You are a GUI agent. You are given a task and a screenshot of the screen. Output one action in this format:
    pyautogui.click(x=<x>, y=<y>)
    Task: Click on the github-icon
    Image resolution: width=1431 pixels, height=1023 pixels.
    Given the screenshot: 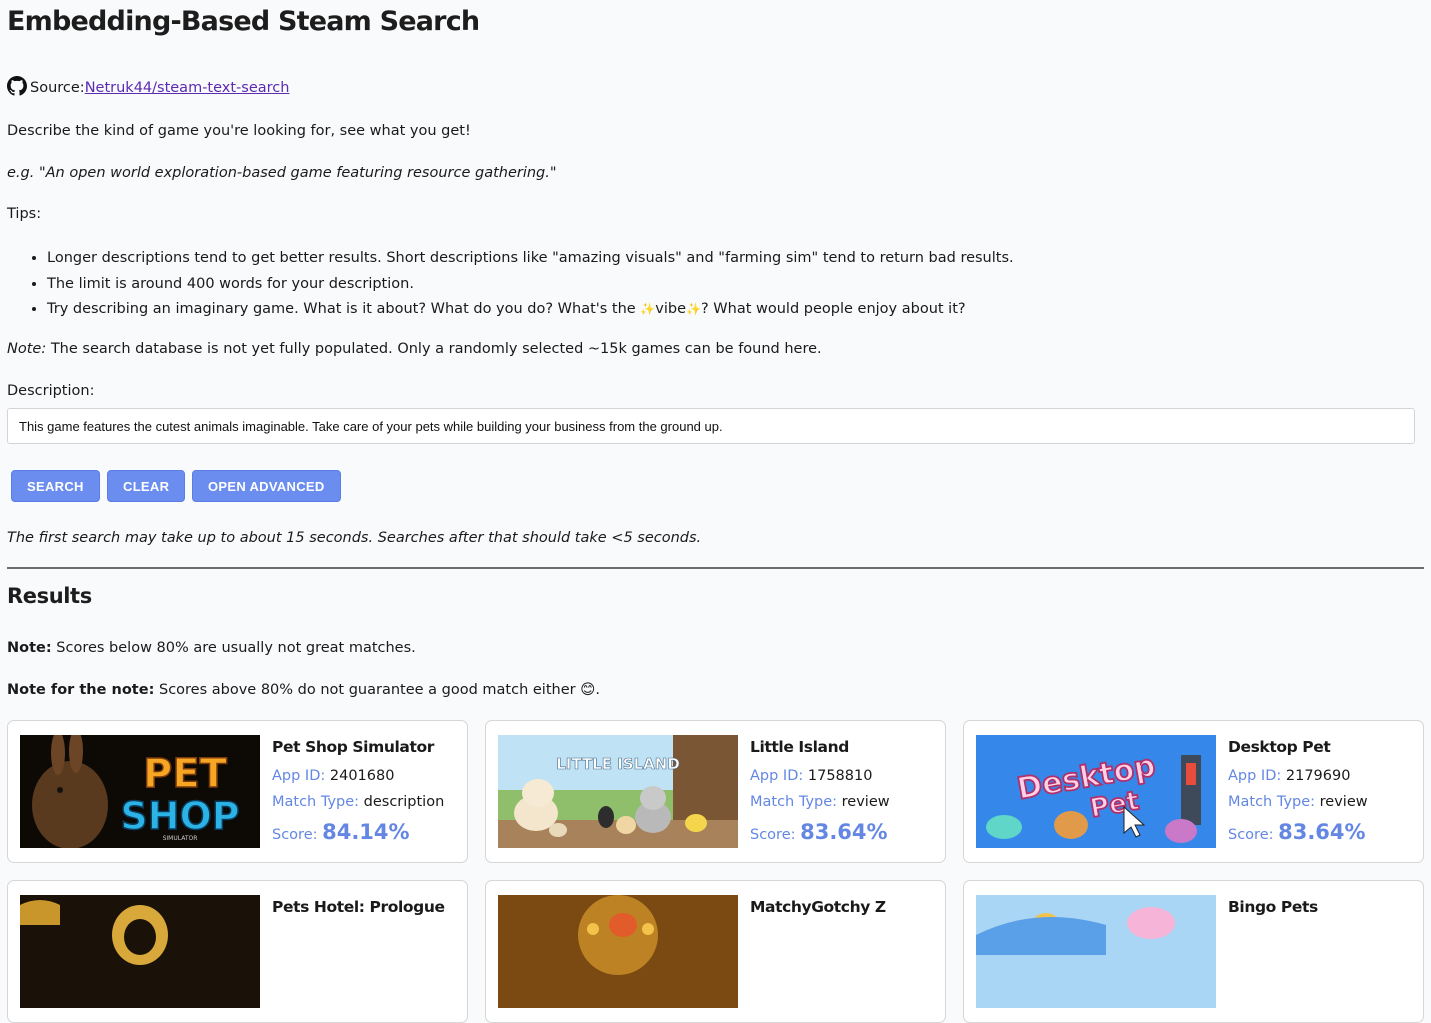 What is the action you would take?
    pyautogui.click(x=17, y=86)
    